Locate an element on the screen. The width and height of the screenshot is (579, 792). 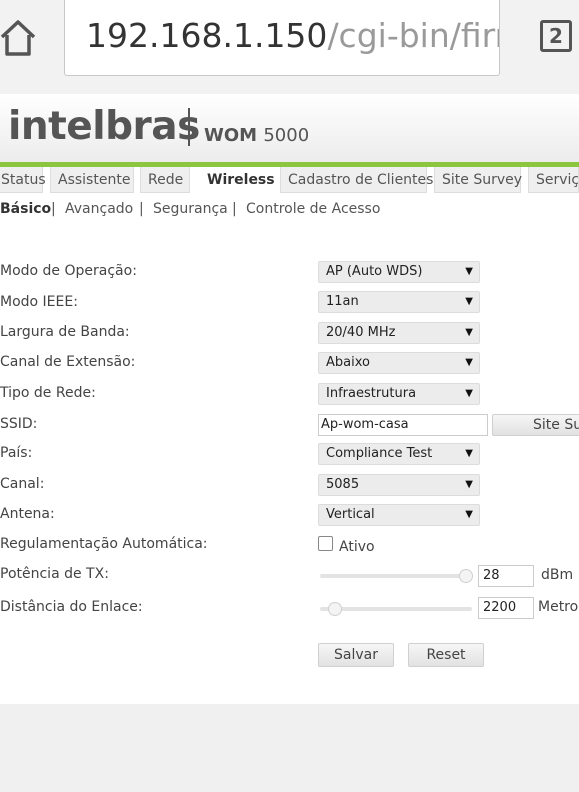
tab-label: Serviços is located at coordinates (557, 180).